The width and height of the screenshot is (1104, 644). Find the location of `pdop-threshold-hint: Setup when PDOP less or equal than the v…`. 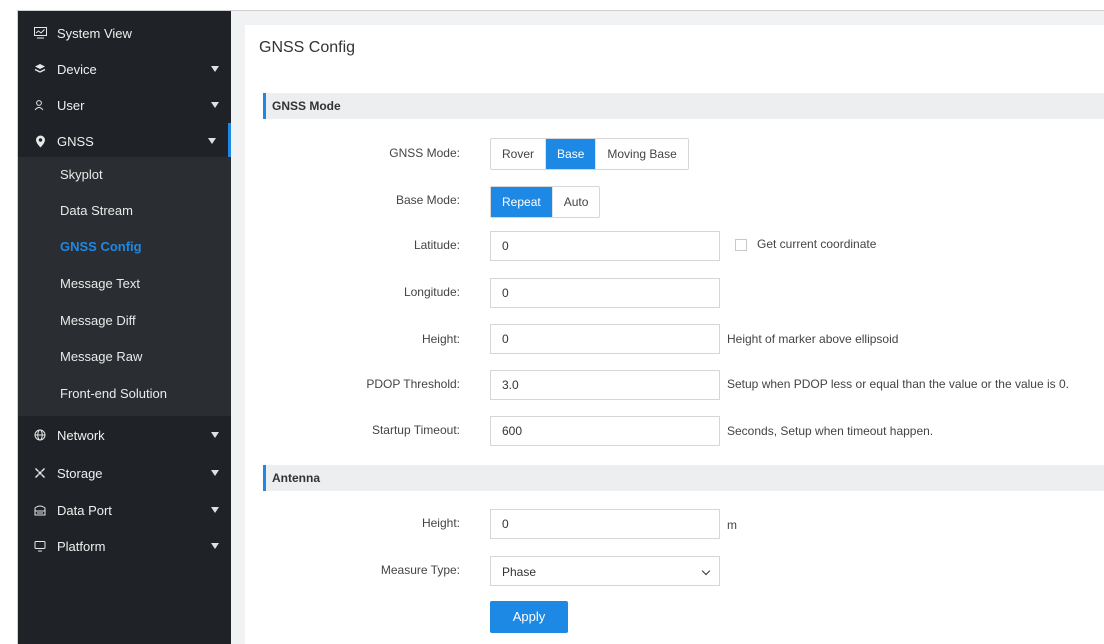

pdop-threshold-hint: Setup when PDOP less or equal than the v… is located at coordinates (898, 384).